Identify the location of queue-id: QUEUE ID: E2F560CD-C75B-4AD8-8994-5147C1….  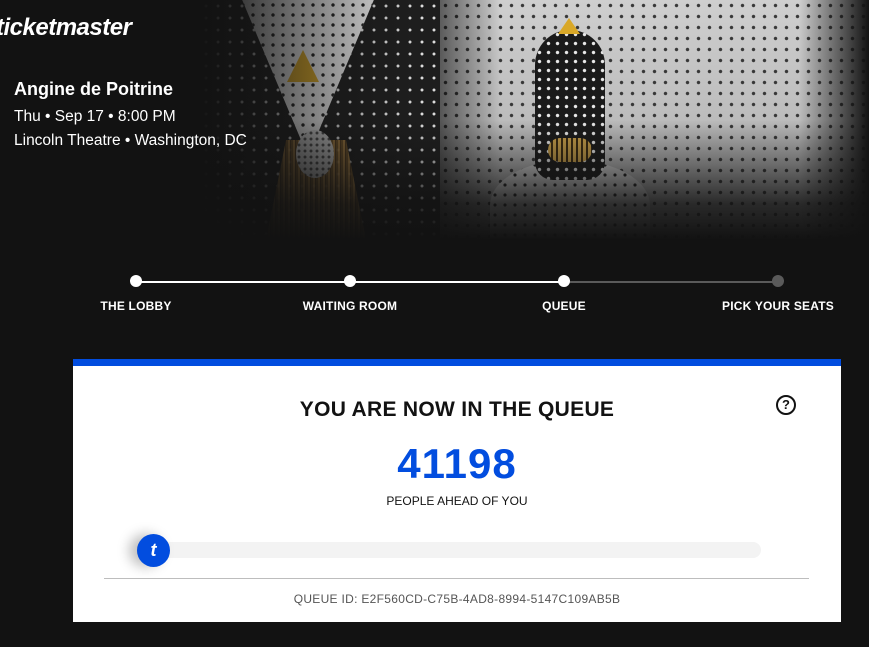
(457, 599).